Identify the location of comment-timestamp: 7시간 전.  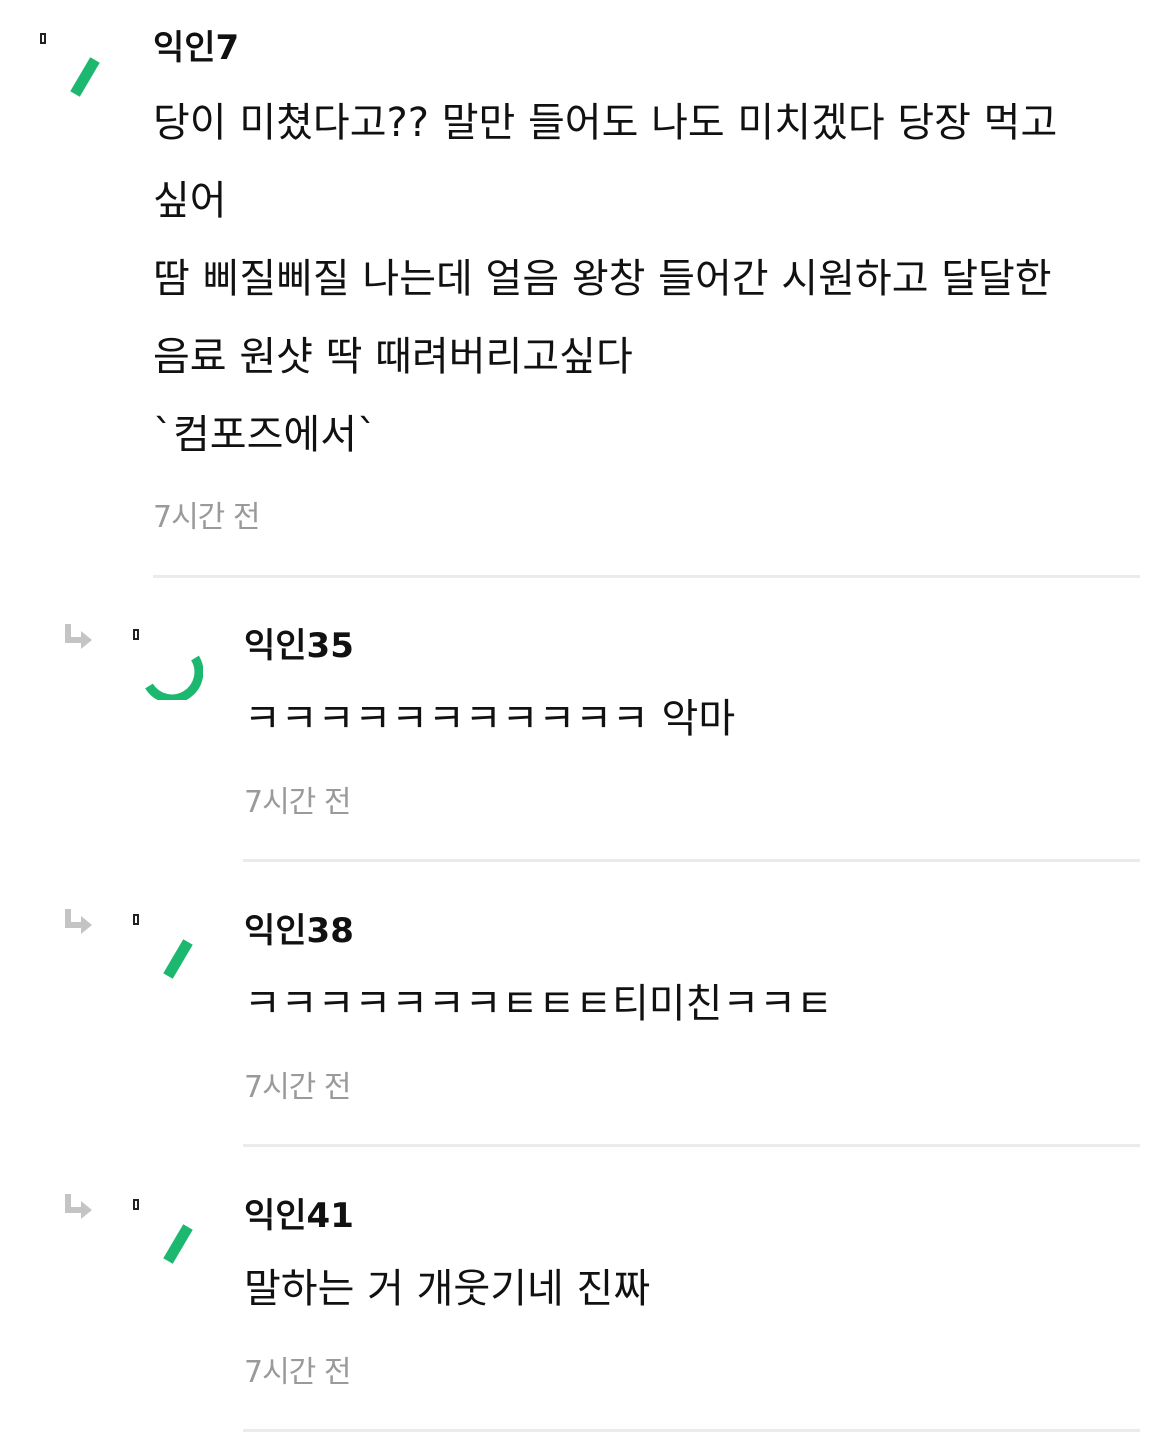
(206, 517).